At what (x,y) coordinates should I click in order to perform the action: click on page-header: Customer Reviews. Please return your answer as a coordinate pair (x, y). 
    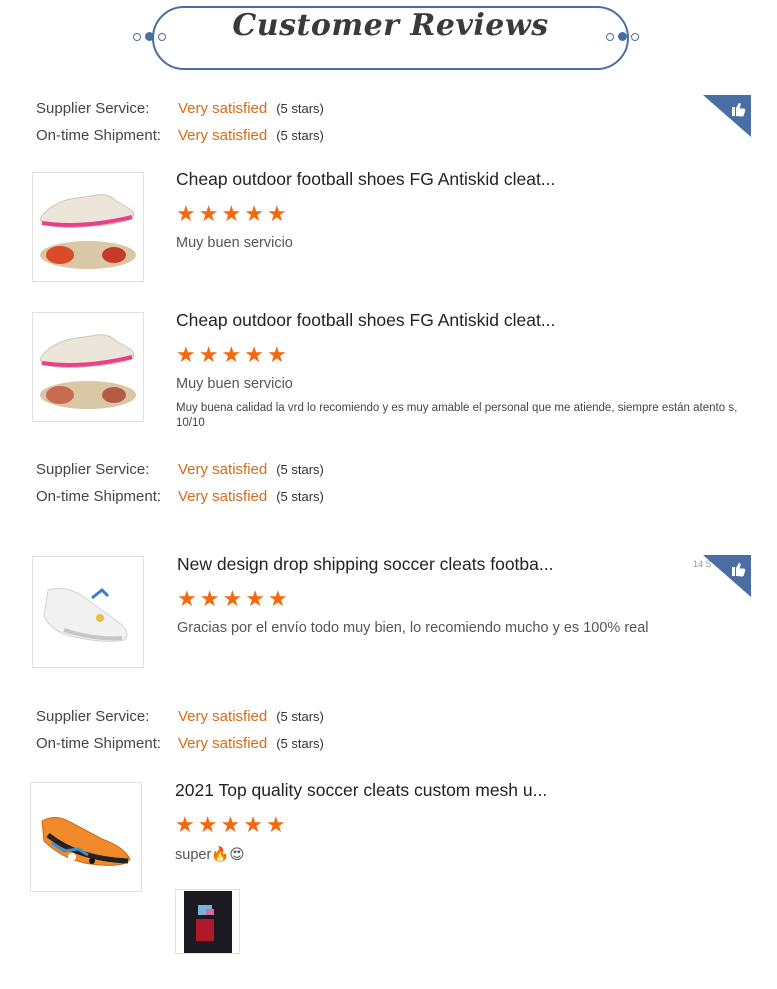
    Looking at the image, I should click on (388, 40).